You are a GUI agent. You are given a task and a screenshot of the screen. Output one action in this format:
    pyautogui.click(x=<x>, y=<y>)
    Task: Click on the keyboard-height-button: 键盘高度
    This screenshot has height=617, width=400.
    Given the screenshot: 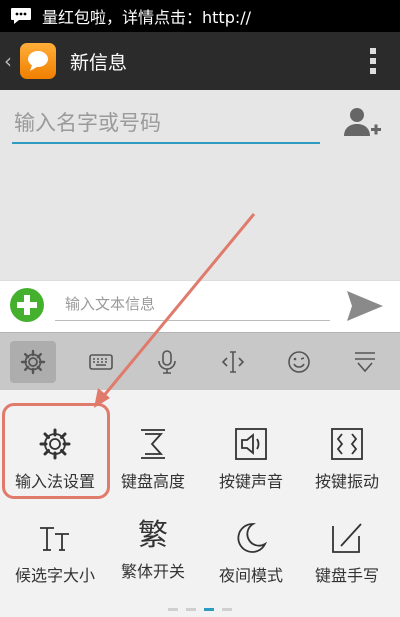 What is the action you would take?
    pyautogui.click(x=153, y=449)
    